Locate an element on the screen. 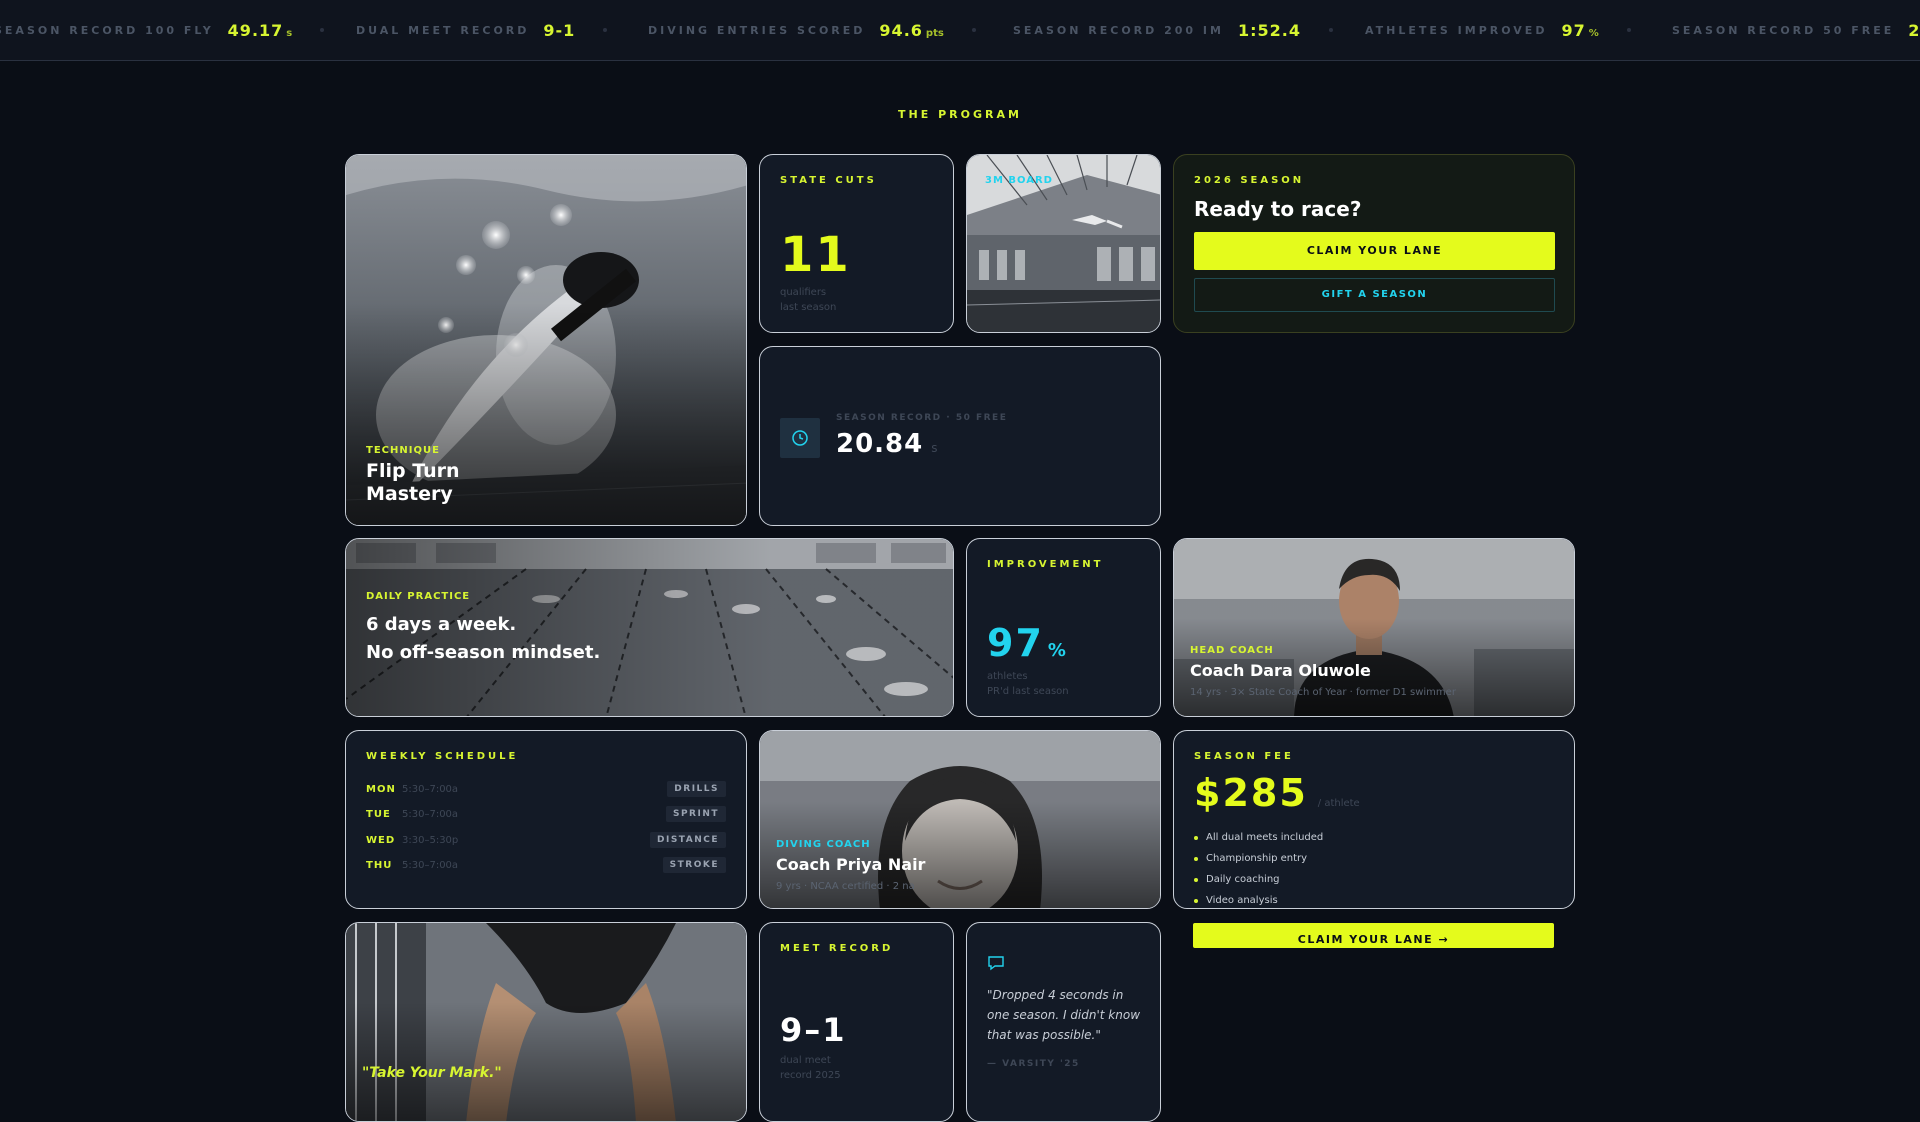 The width and height of the screenshot is (1920, 1122). state-cuts-value: 11 is located at coordinates (815, 255).